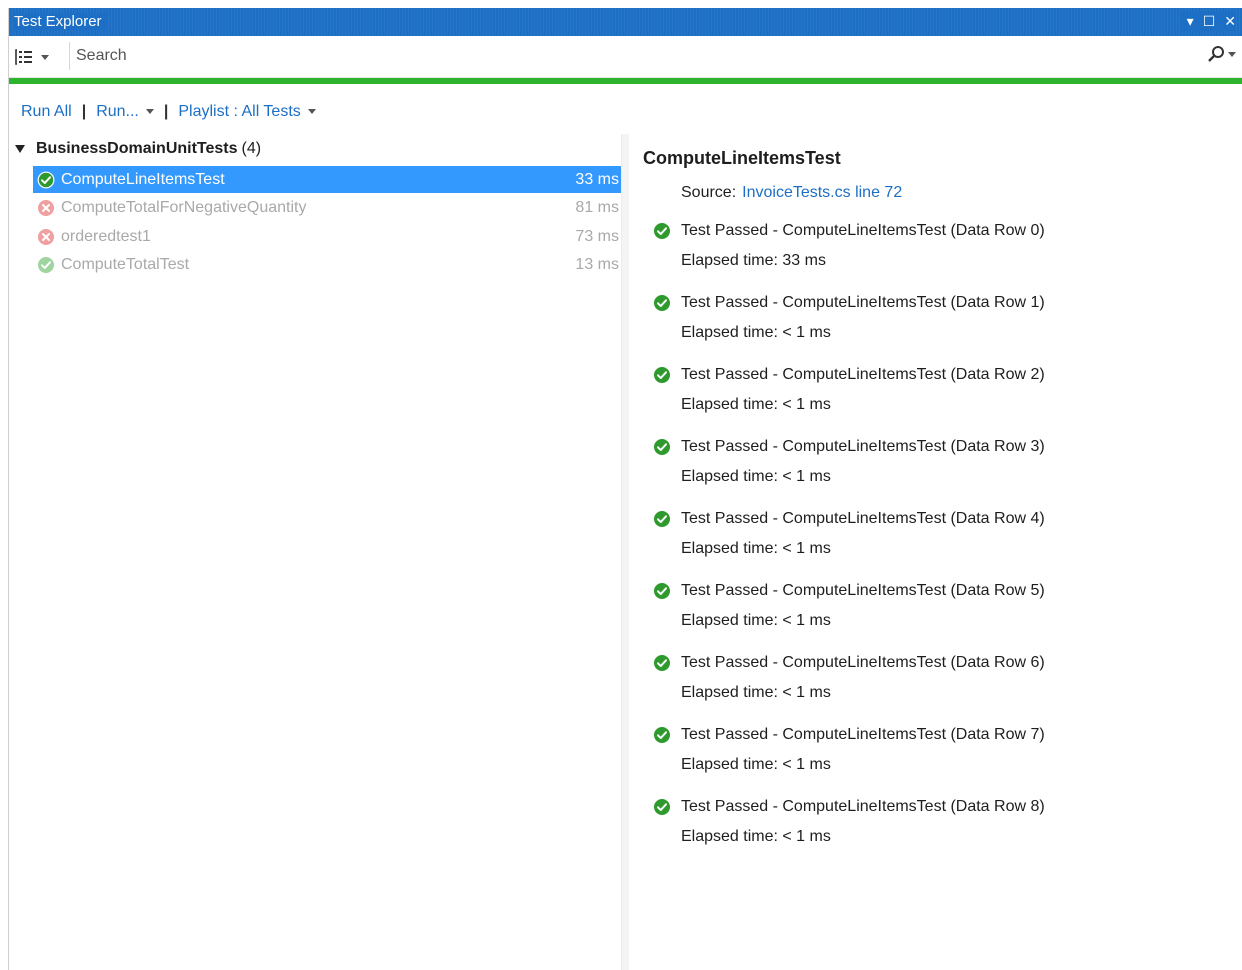 Image resolution: width=1242 pixels, height=970 pixels. What do you see at coordinates (1230, 21) in the screenshot?
I see `close-icon: ✕` at bounding box center [1230, 21].